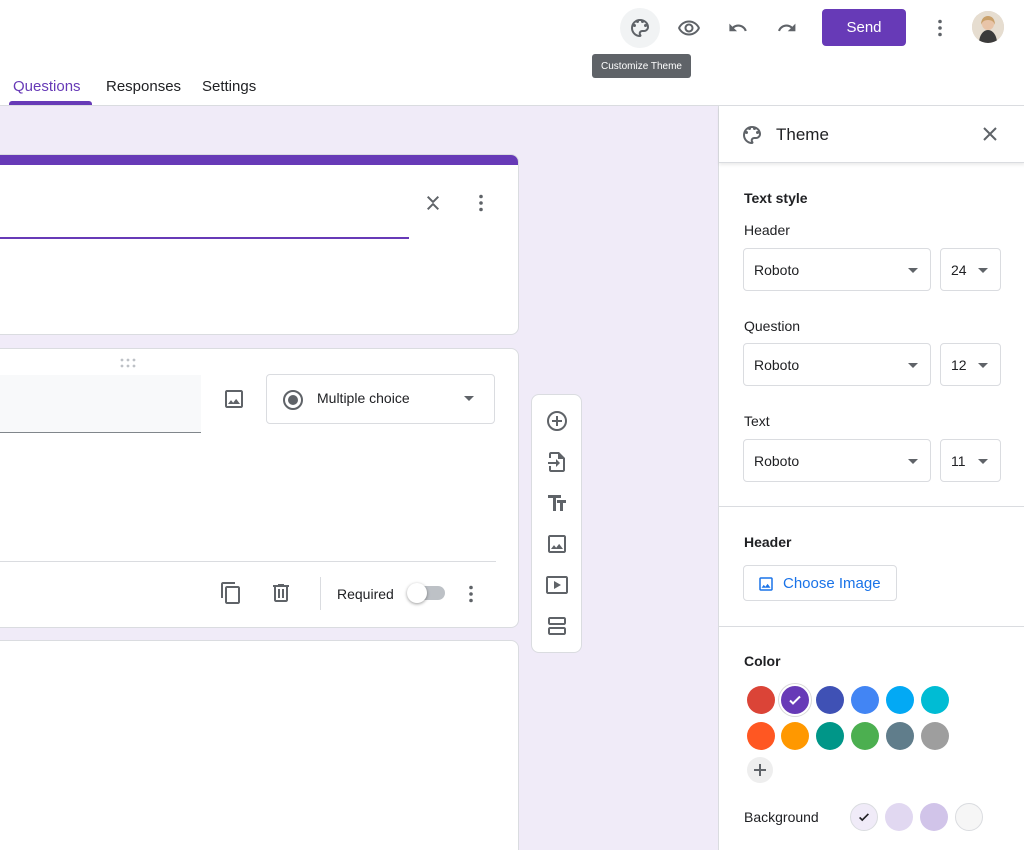 This screenshot has height=850, width=1024. What do you see at coordinates (231, 595) in the screenshot?
I see `duplicate-icon` at bounding box center [231, 595].